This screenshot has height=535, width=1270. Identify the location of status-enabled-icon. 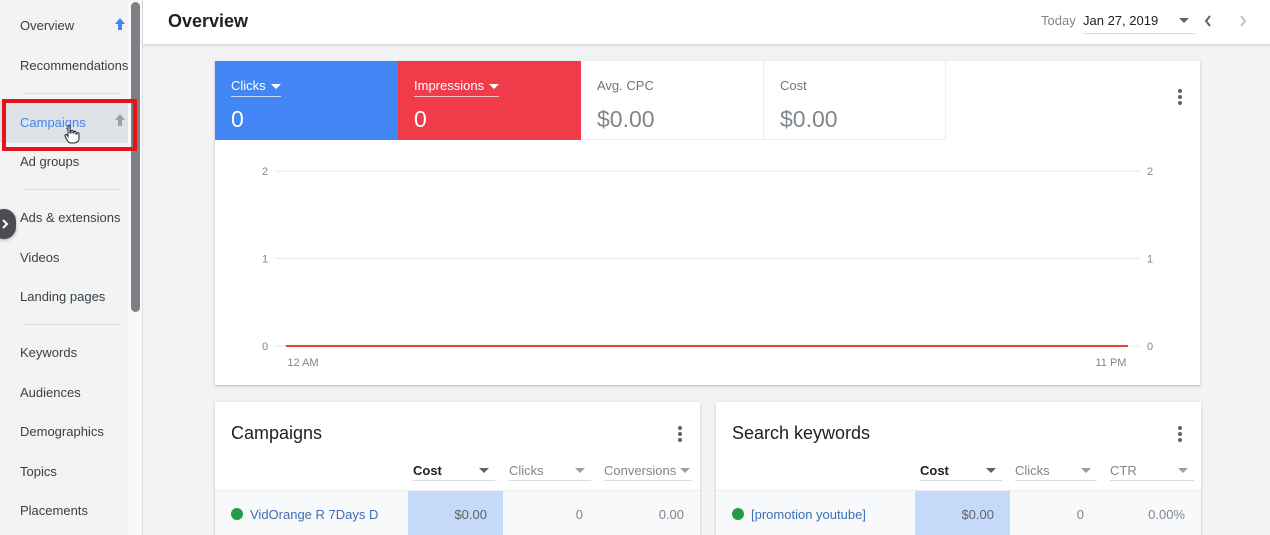
(237, 514).